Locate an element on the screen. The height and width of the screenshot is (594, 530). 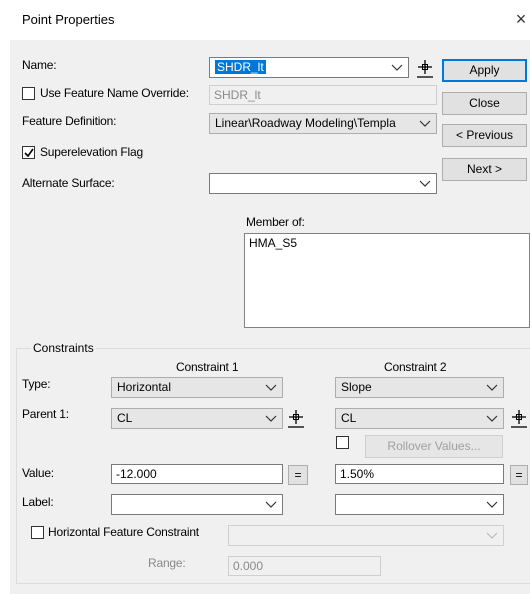
name-value: SHDR_lt is located at coordinates (240, 67).